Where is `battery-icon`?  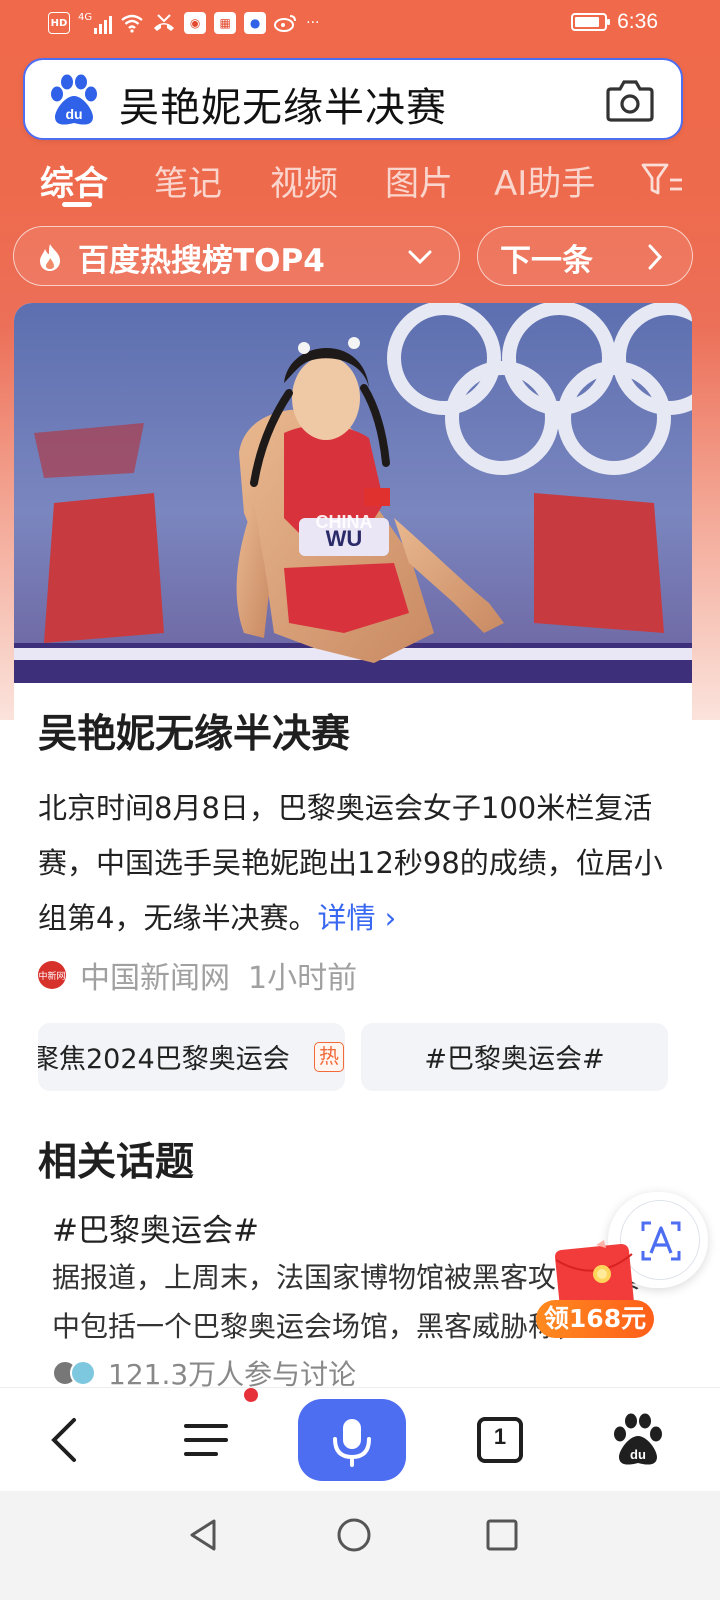
battery-icon is located at coordinates (591, 22).